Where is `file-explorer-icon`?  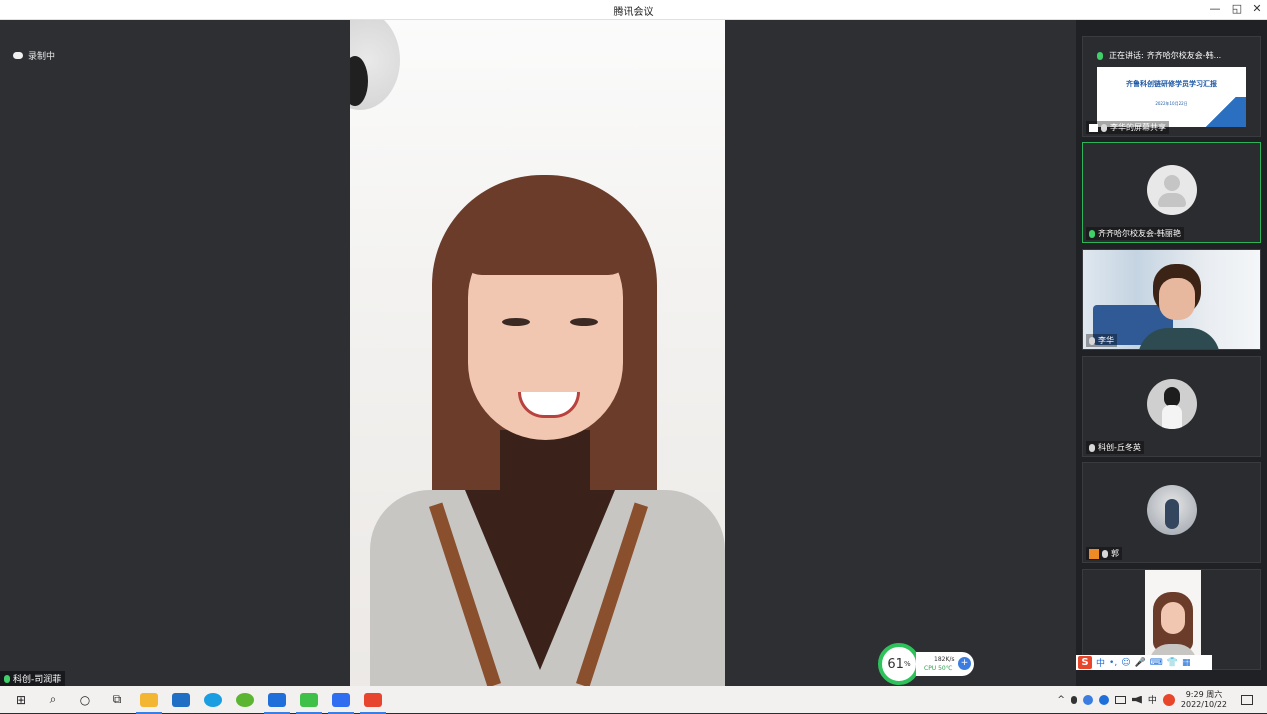
file-explorer-icon is located at coordinates (149, 702).